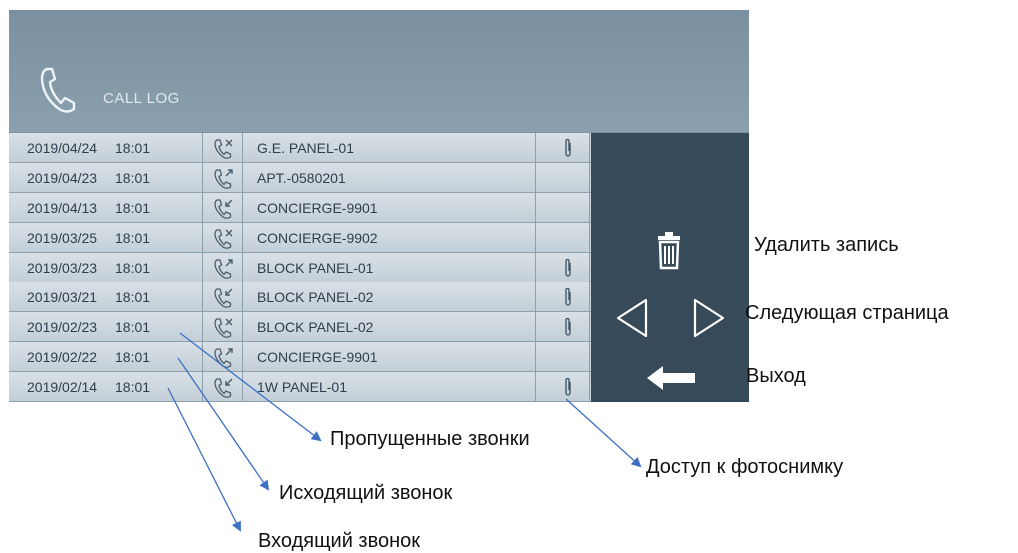 Image resolution: width=1018 pixels, height=553 pixels. Describe the element at coordinates (306, 148) in the screenshot. I see `caller-name: G.E. PANEL-01` at that location.